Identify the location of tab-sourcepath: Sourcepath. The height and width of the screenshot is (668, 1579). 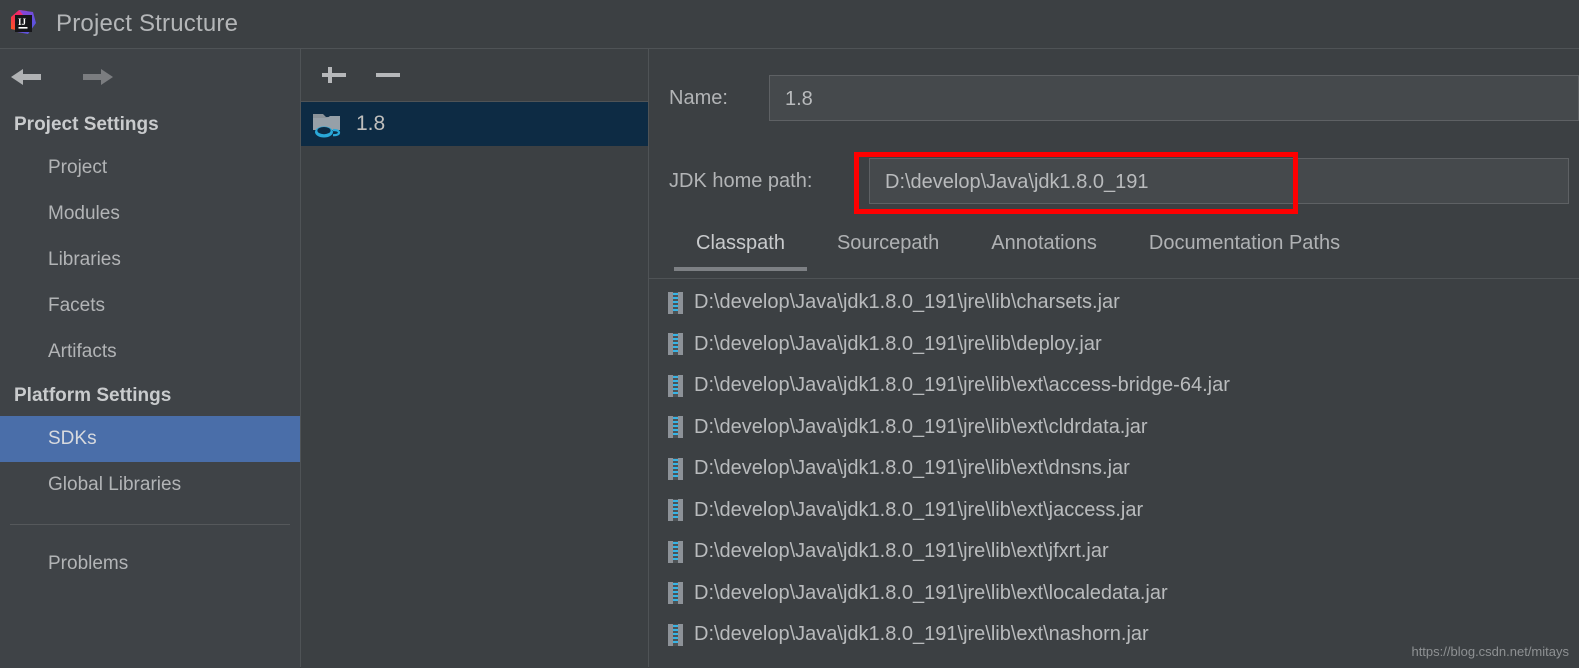
(888, 250).